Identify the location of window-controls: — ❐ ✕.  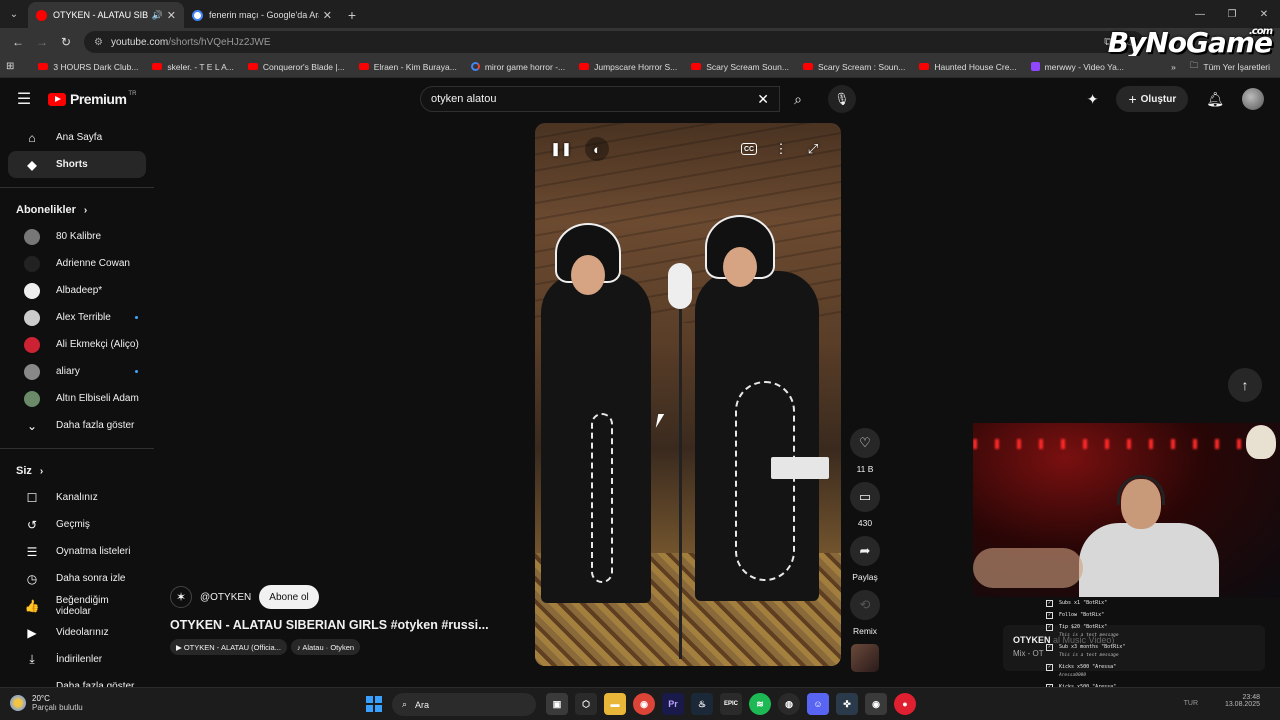
(1232, 14).